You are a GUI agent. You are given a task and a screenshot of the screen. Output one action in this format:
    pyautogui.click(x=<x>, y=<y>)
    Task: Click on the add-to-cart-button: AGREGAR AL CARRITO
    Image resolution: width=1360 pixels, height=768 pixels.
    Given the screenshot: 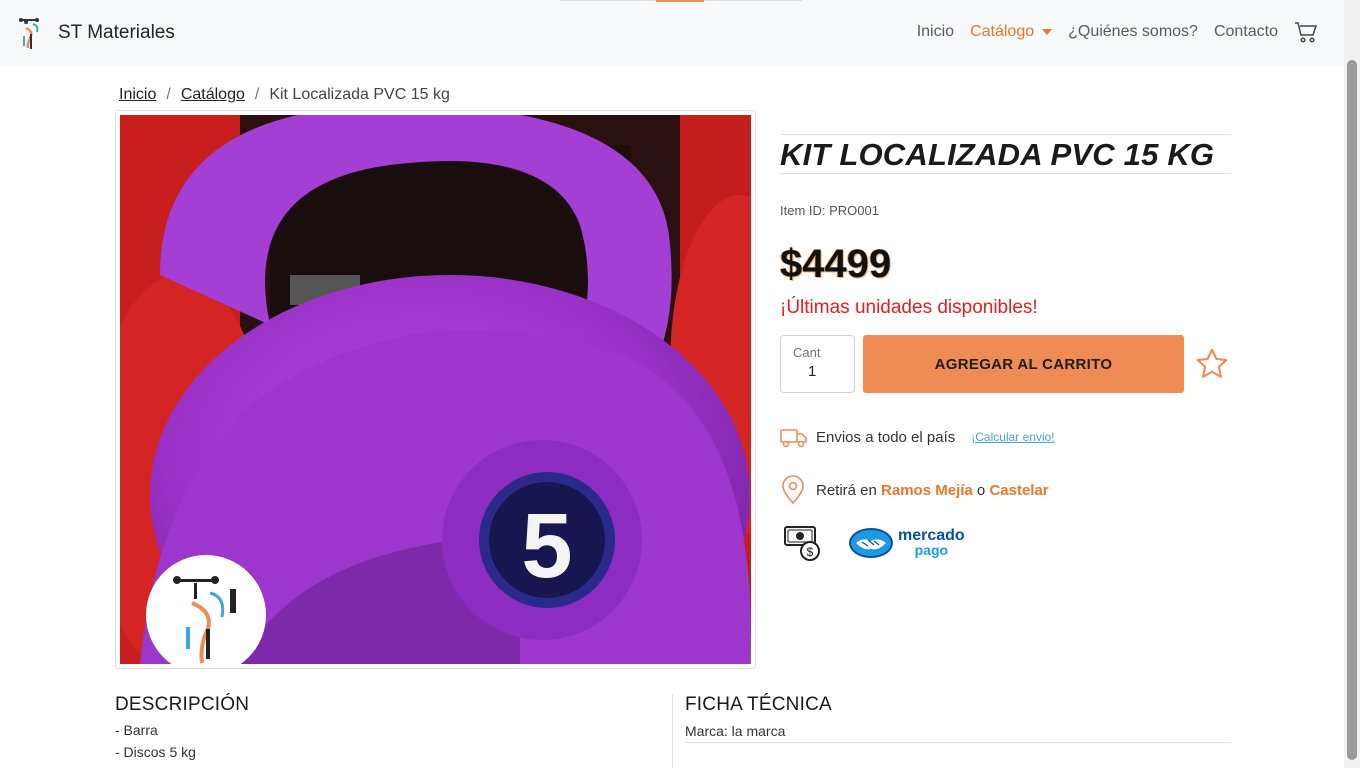 What is the action you would take?
    pyautogui.click(x=1023, y=364)
    